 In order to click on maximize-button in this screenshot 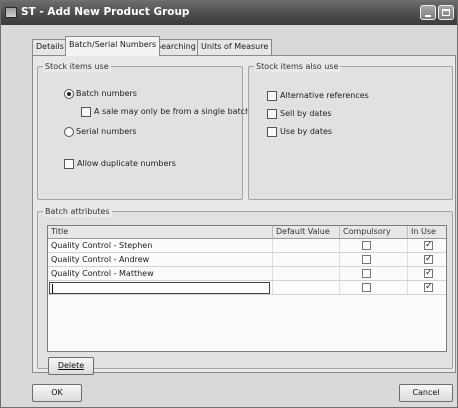, I will do `click(446, 12)`.